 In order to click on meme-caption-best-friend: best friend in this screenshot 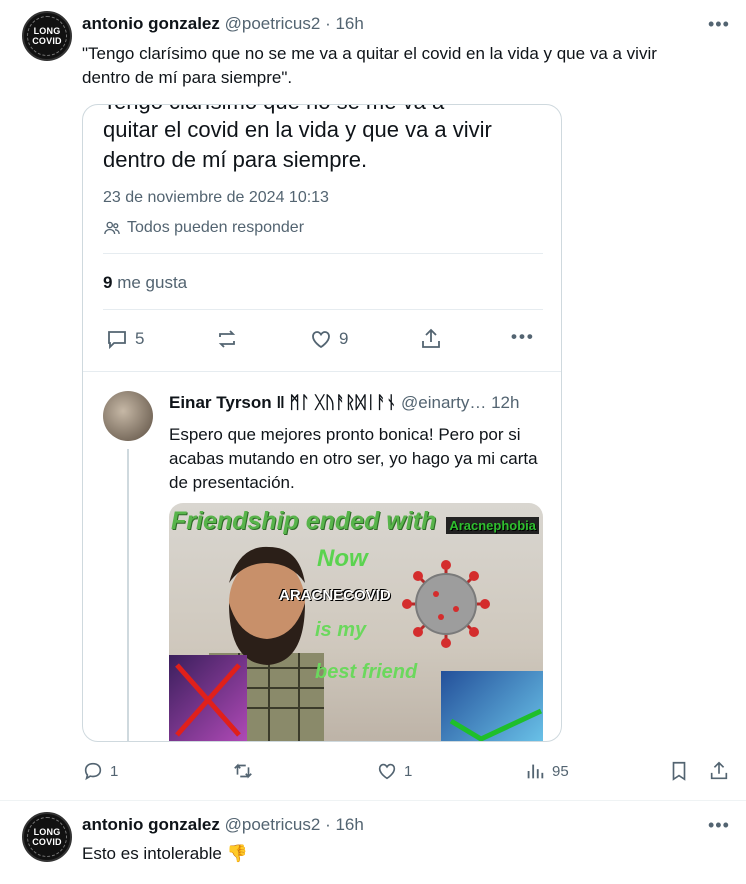, I will do `click(366, 672)`.